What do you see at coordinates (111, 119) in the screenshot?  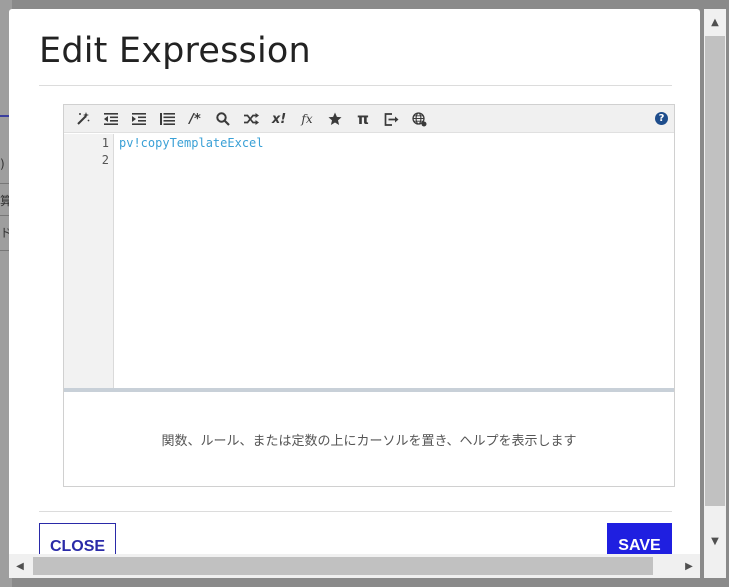 I see `outdent-icon` at bounding box center [111, 119].